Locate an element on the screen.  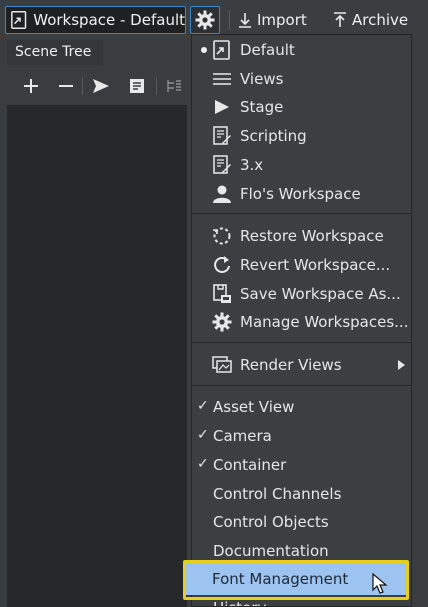
send-button is located at coordinates (101, 86).